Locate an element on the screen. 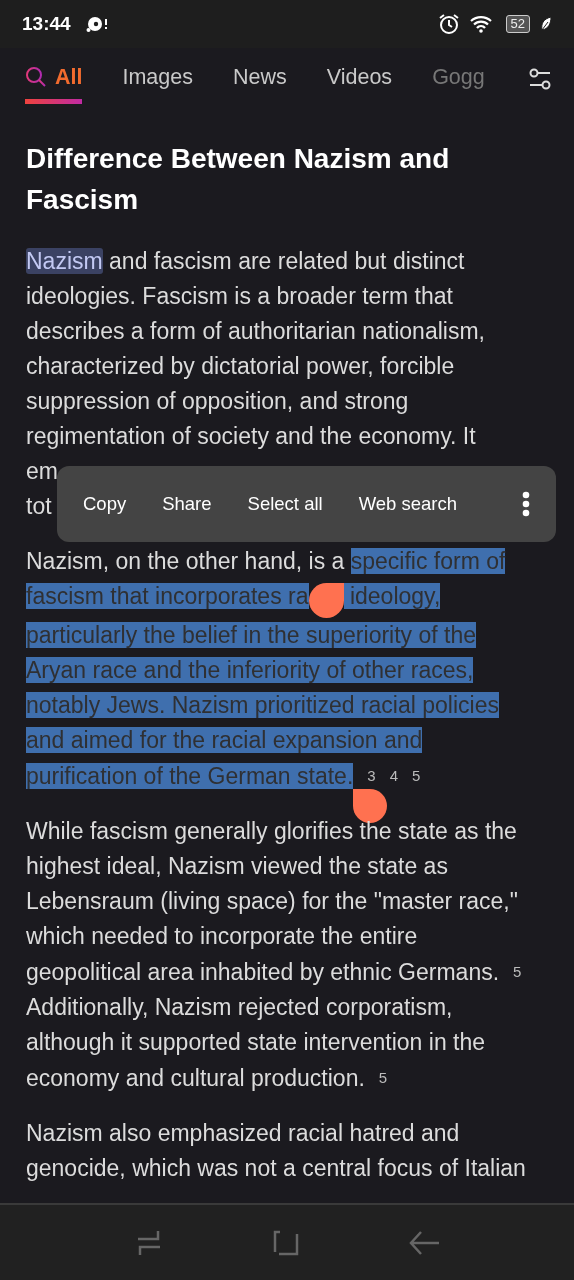  article-title: Difference Between Nazism and Fascism is located at coordinates (238, 179).